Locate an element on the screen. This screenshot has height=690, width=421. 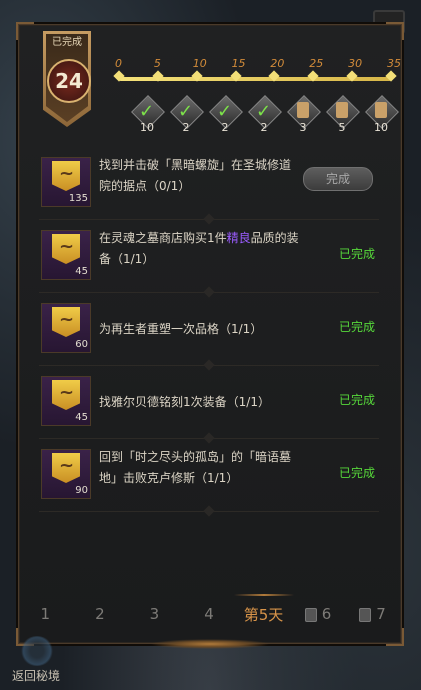
tick-label: 15 is located at coordinates (238, 63).